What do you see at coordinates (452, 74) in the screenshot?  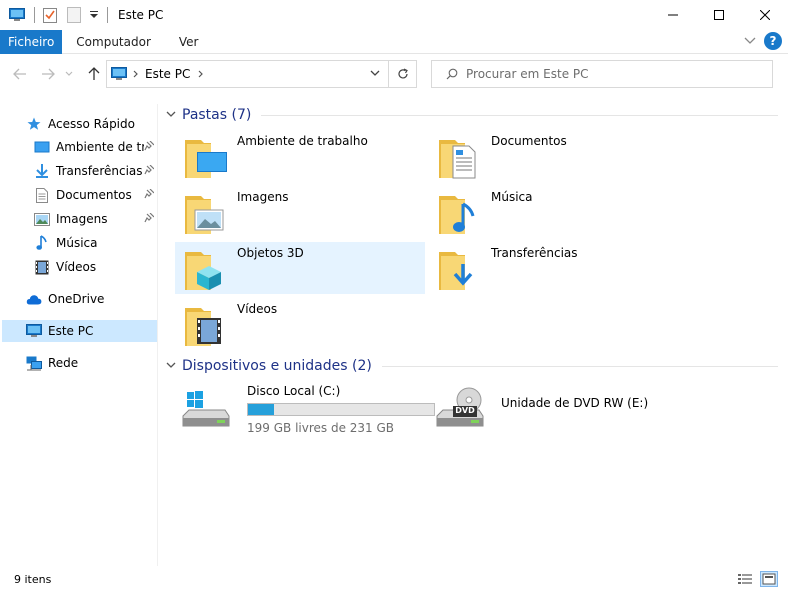 I see `search-icon` at bounding box center [452, 74].